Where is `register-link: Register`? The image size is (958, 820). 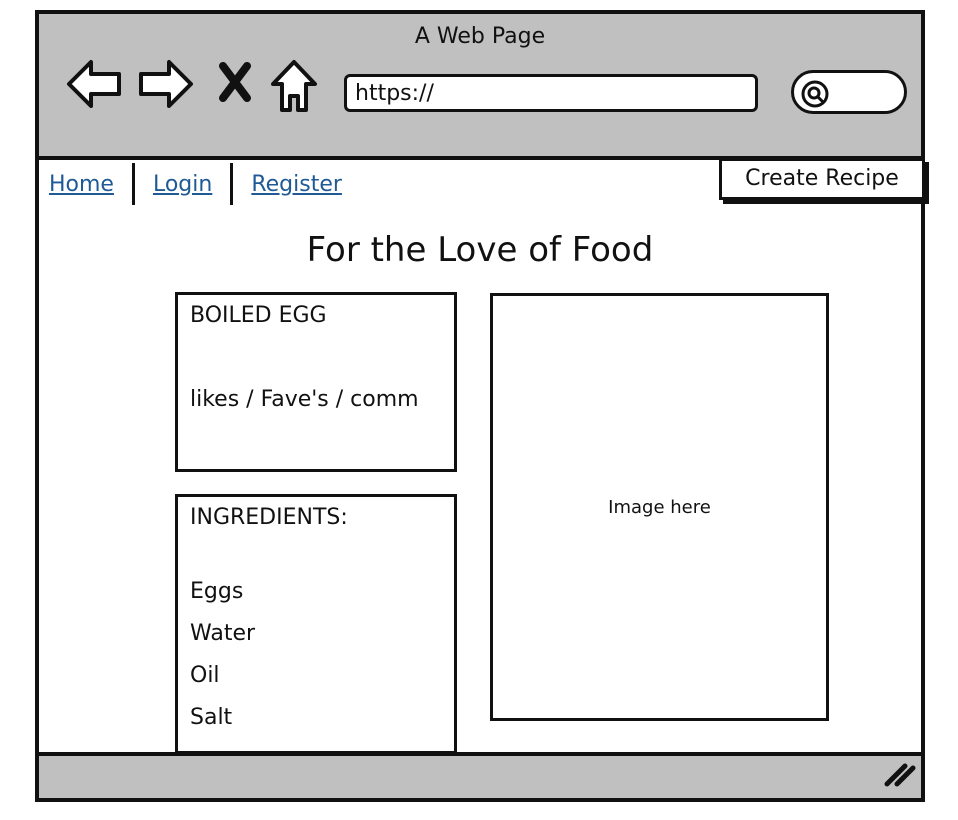
register-link: Register is located at coordinates (296, 184).